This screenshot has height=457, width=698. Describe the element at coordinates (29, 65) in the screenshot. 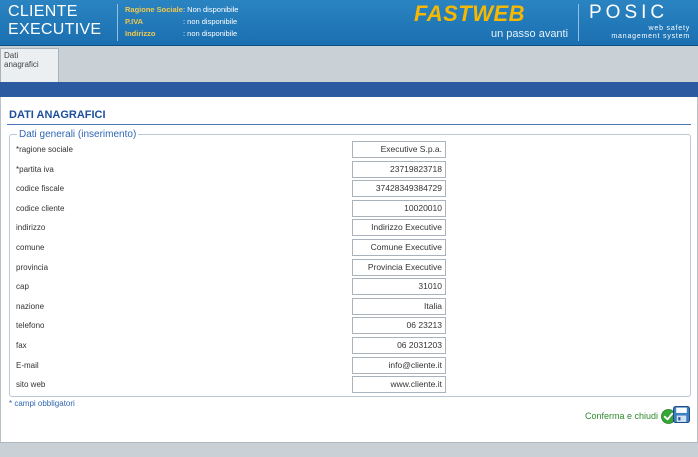

I see `tab-dati-anagrafici: Dati anagrafici` at that location.